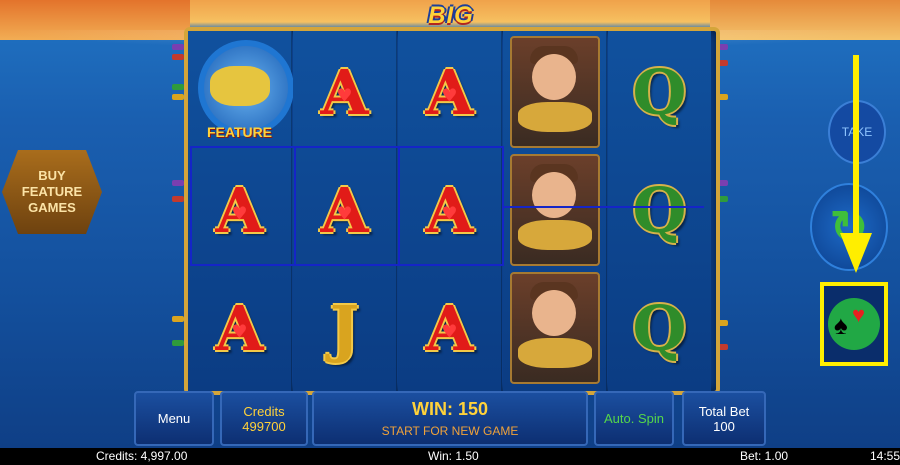 The height and width of the screenshot is (465, 900). I want to click on status-time: 14:55, so click(885, 456).